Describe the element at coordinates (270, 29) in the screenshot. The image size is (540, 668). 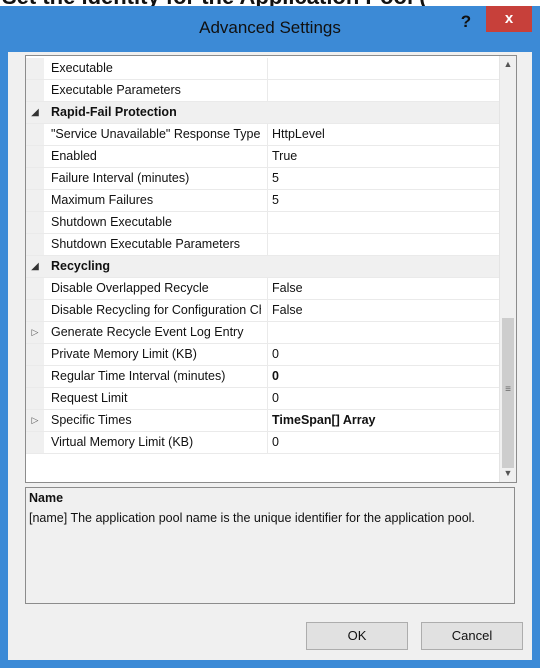
I see `title-bar: Advanced Settings ? x` at that location.